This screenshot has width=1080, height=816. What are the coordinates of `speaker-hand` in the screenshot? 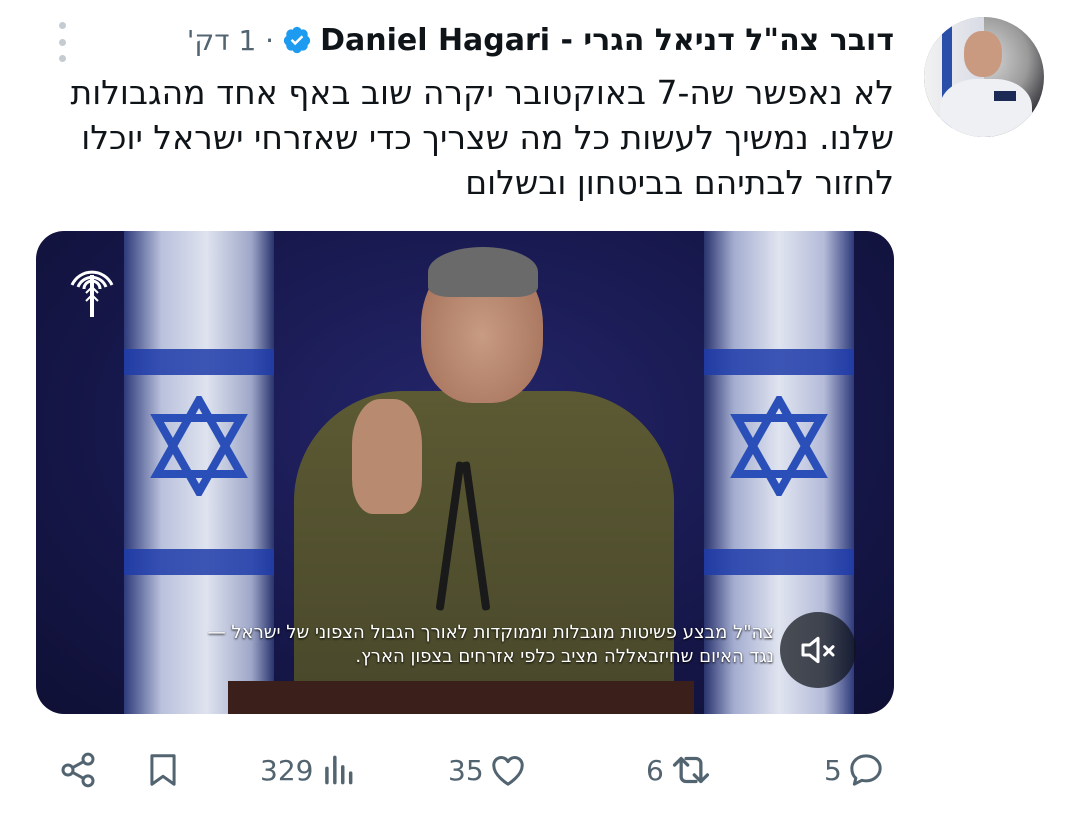 It's located at (387, 456).